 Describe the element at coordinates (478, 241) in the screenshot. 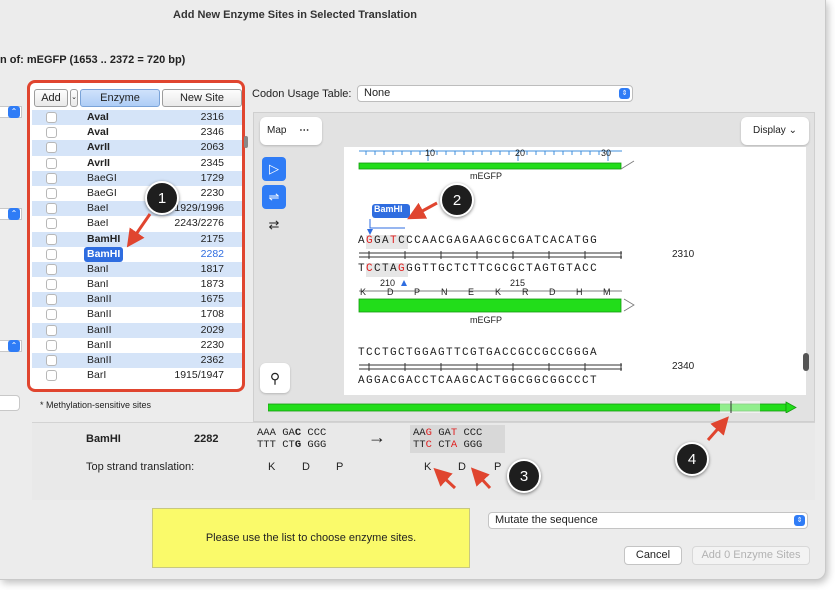

I see `top-strand-1: AGGATCCCAACGAGAAGCGCGATCACATGG` at that location.